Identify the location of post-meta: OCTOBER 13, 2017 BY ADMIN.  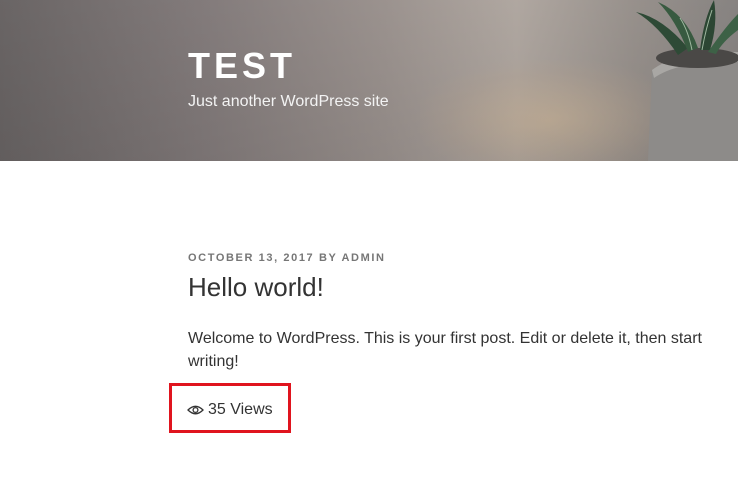
(287, 258).